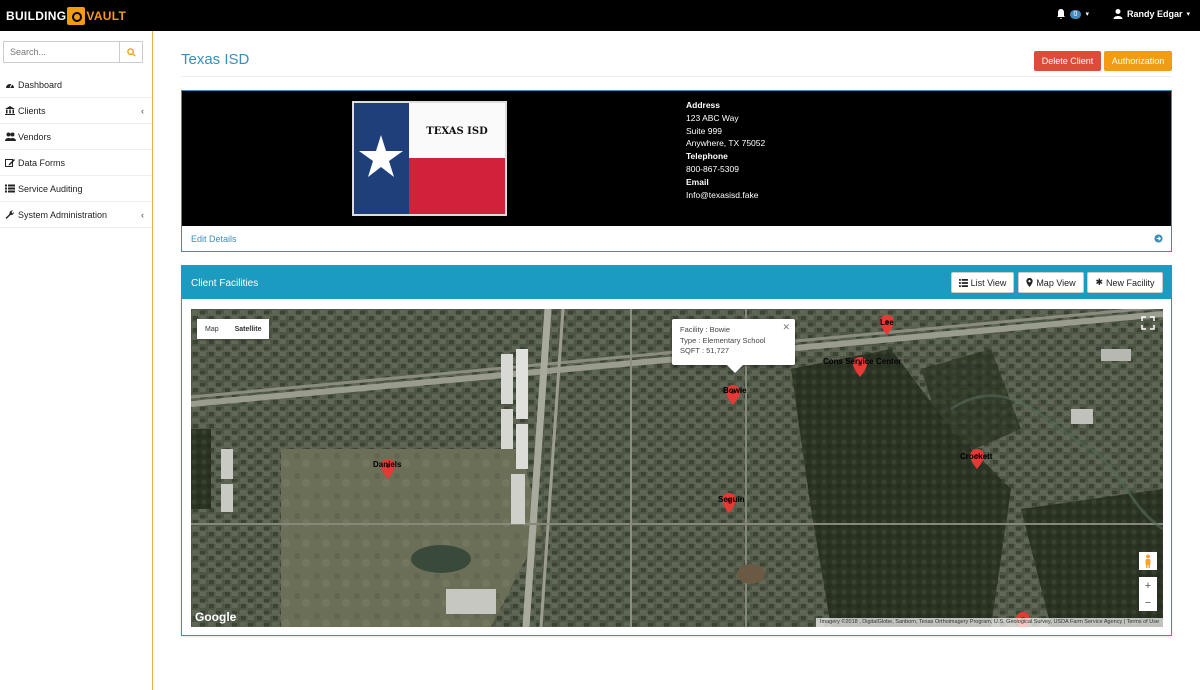 Image resolution: width=1200 pixels, height=690 pixels. What do you see at coordinates (63, 214) in the screenshot?
I see `sidebar-item-label: System Administration` at bounding box center [63, 214].